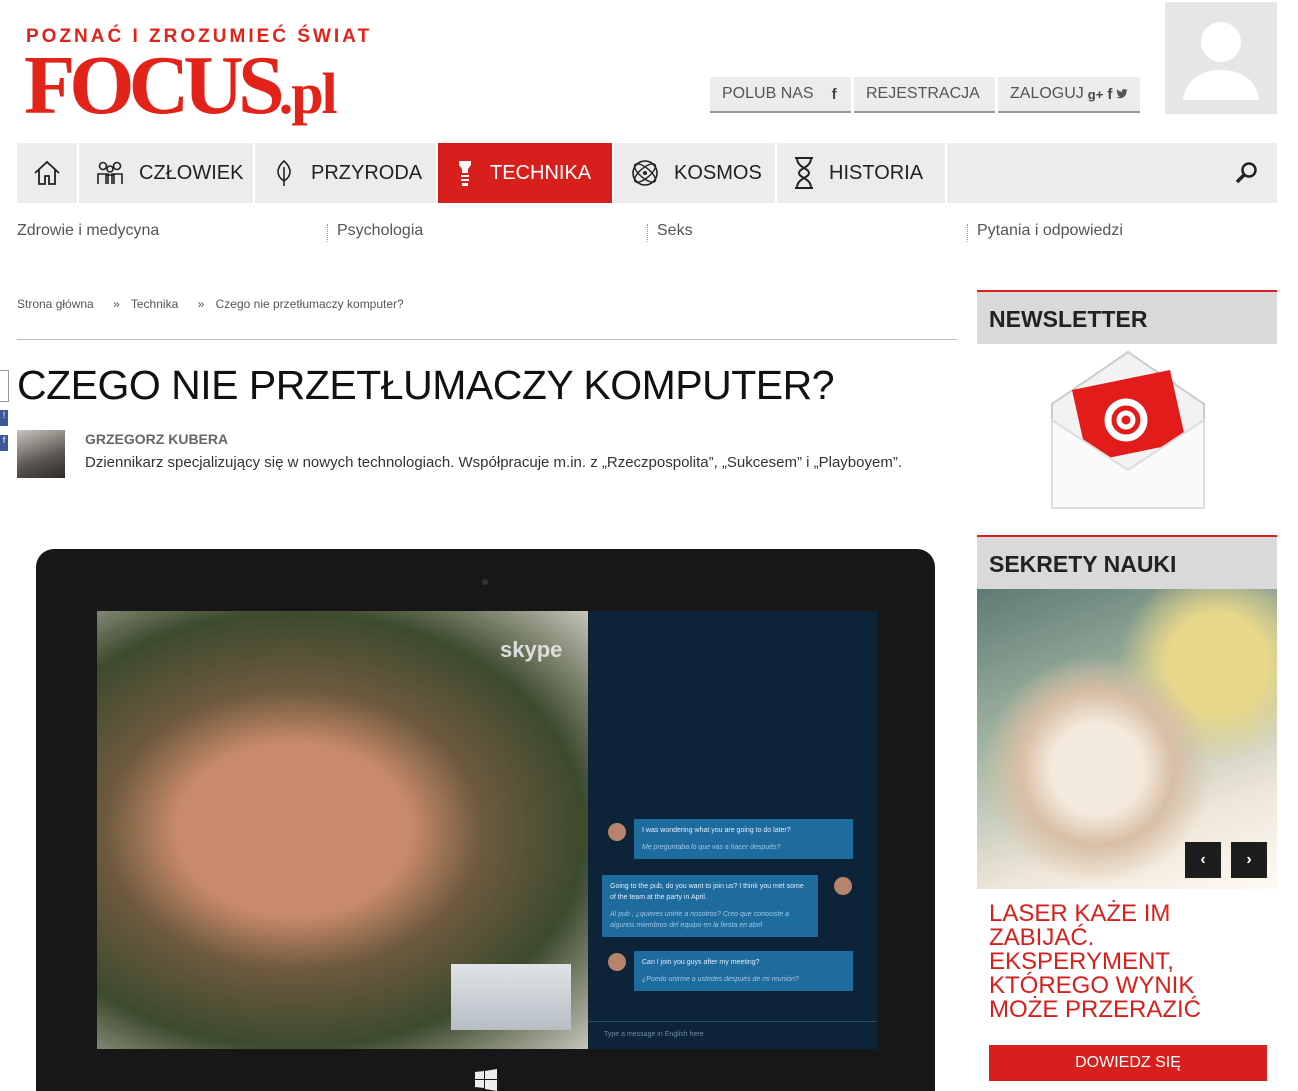  What do you see at coordinates (367, 172) in the screenshot?
I see `nav-label: PRZYRODA` at bounding box center [367, 172].